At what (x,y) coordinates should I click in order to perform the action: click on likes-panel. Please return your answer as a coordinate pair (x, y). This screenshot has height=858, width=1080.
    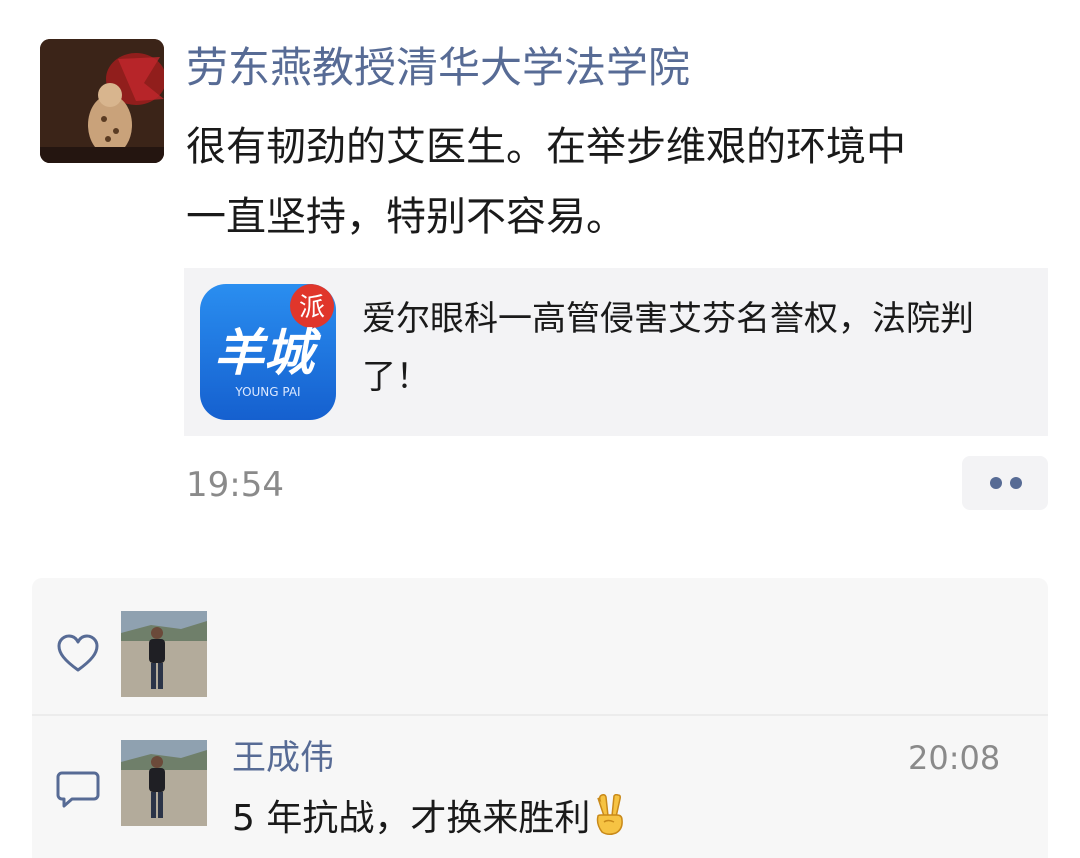
    Looking at the image, I should click on (540, 646).